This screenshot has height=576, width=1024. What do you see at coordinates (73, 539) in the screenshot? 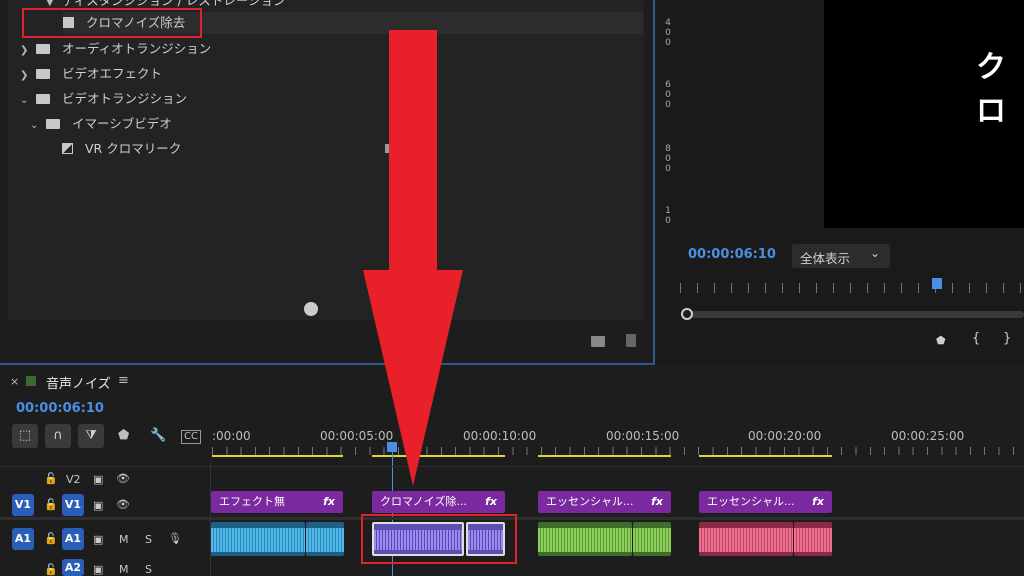
I see `track-target-a1: A1` at bounding box center [73, 539].